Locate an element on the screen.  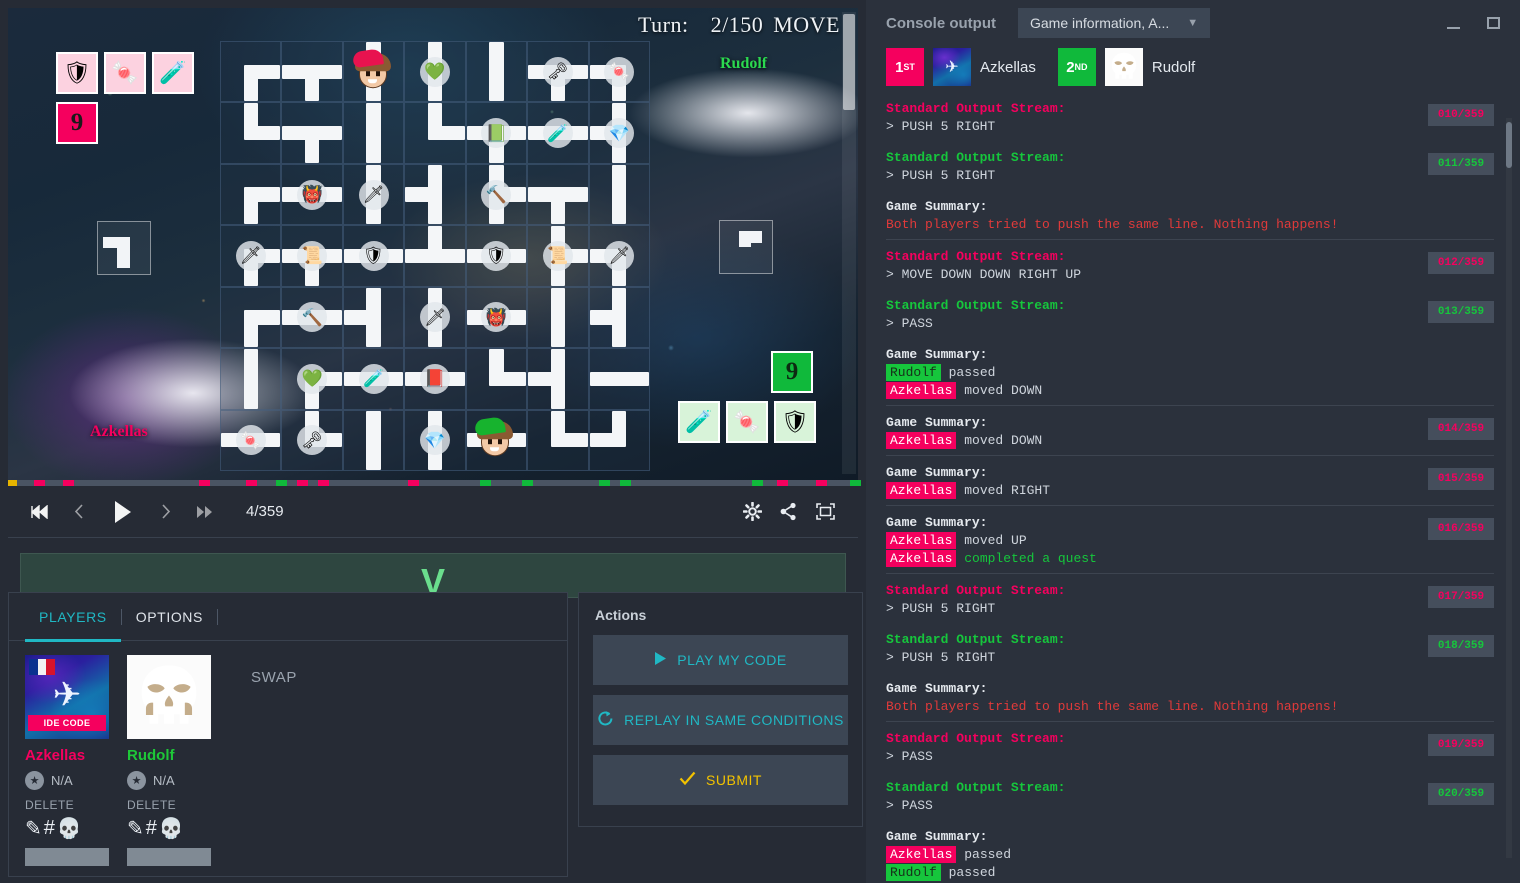
maze-cell-r0-c3: 💚 is located at coordinates (435, 72).